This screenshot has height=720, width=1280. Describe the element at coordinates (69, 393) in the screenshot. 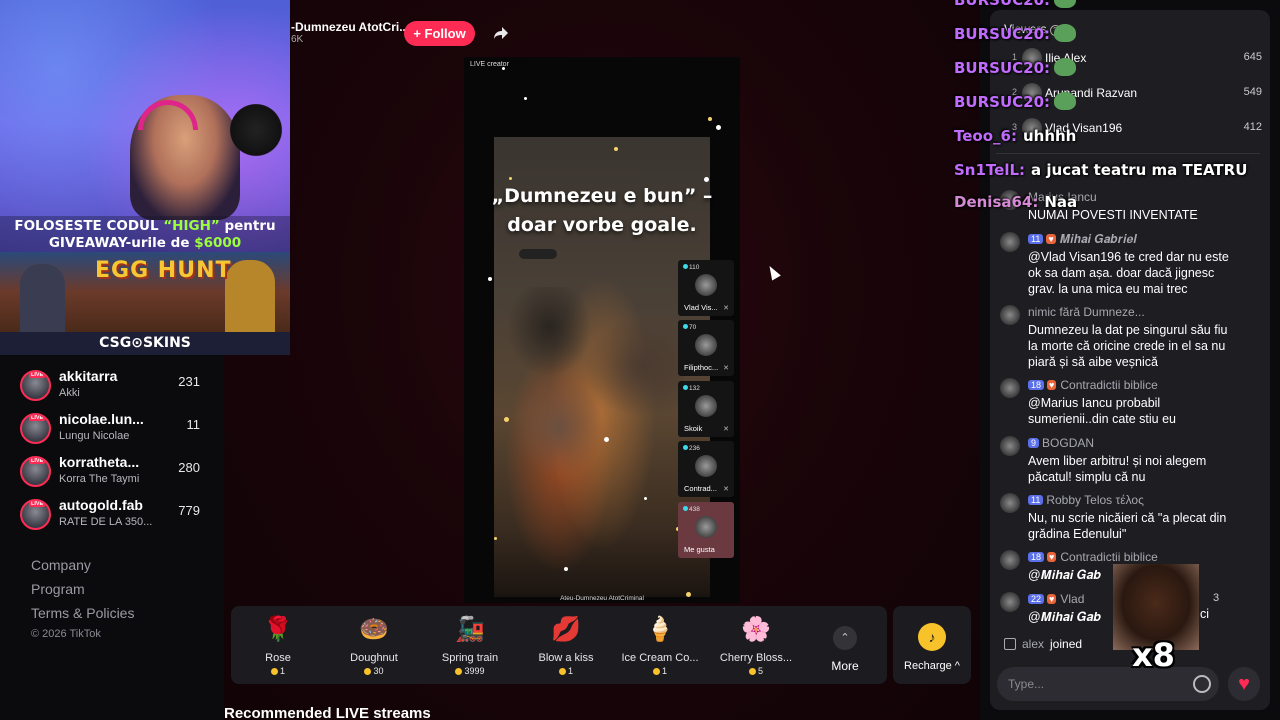

I see `creator-subtitle: Akki` at that location.